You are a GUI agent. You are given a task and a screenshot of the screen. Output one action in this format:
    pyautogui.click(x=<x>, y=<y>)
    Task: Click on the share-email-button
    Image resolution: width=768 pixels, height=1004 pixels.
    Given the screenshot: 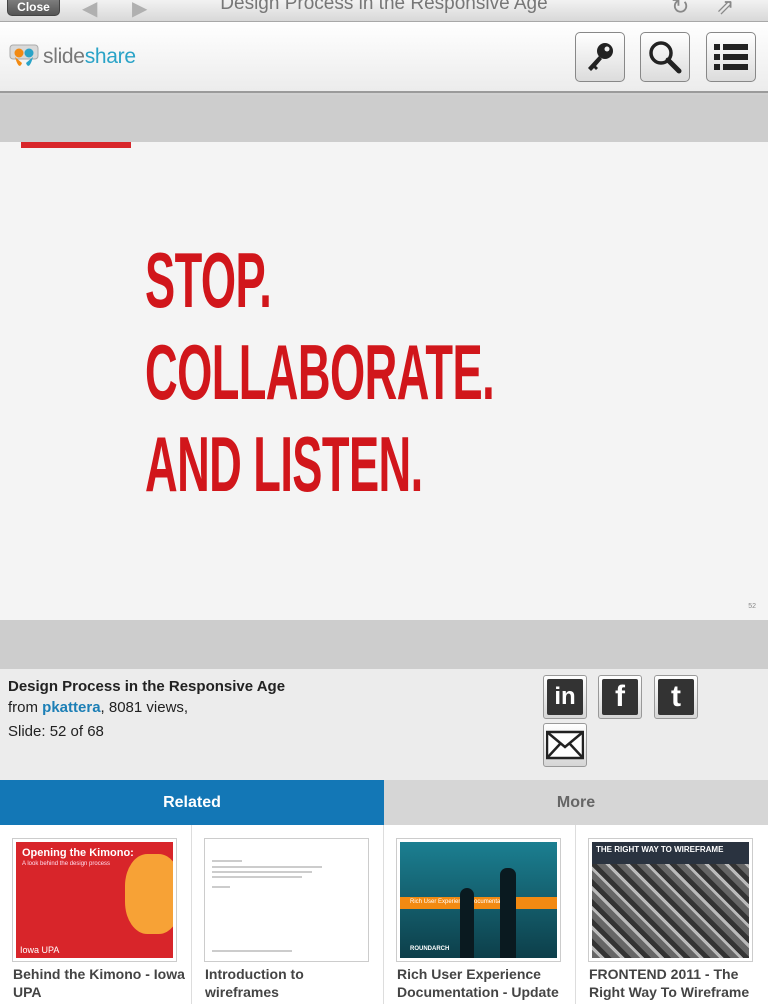 What is the action you would take?
    pyautogui.click(x=565, y=745)
    